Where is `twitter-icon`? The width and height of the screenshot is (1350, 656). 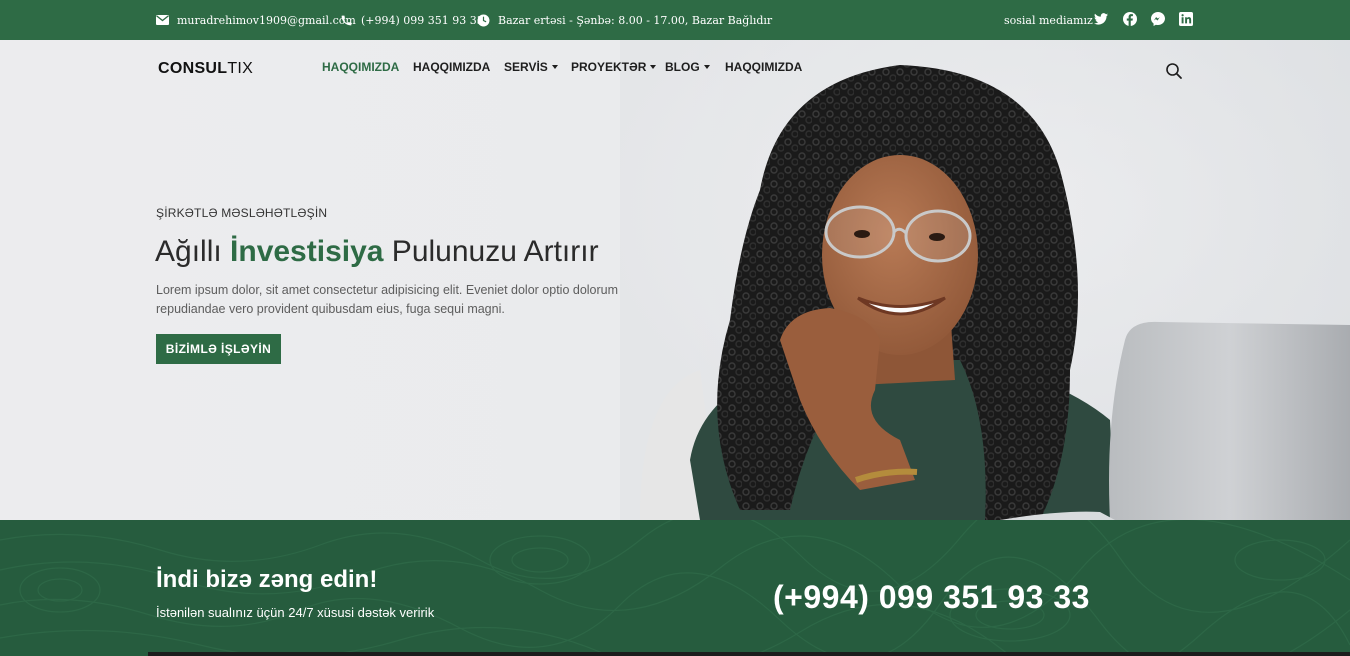
twitter-icon is located at coordinates (1101, 19).